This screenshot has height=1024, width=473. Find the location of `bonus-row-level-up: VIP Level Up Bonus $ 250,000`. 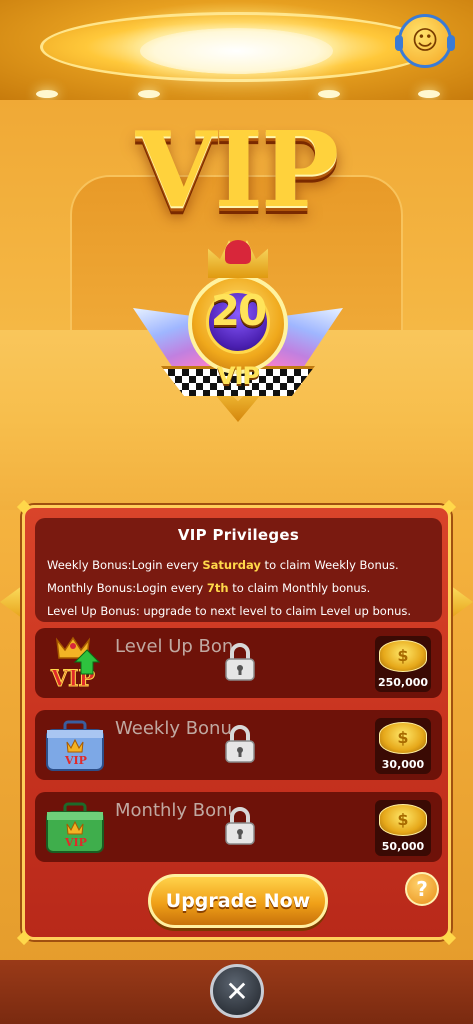

bonus-row-level-up: VIP Level Up Bonus $ 250,000 is located at coordinates (238, 663).